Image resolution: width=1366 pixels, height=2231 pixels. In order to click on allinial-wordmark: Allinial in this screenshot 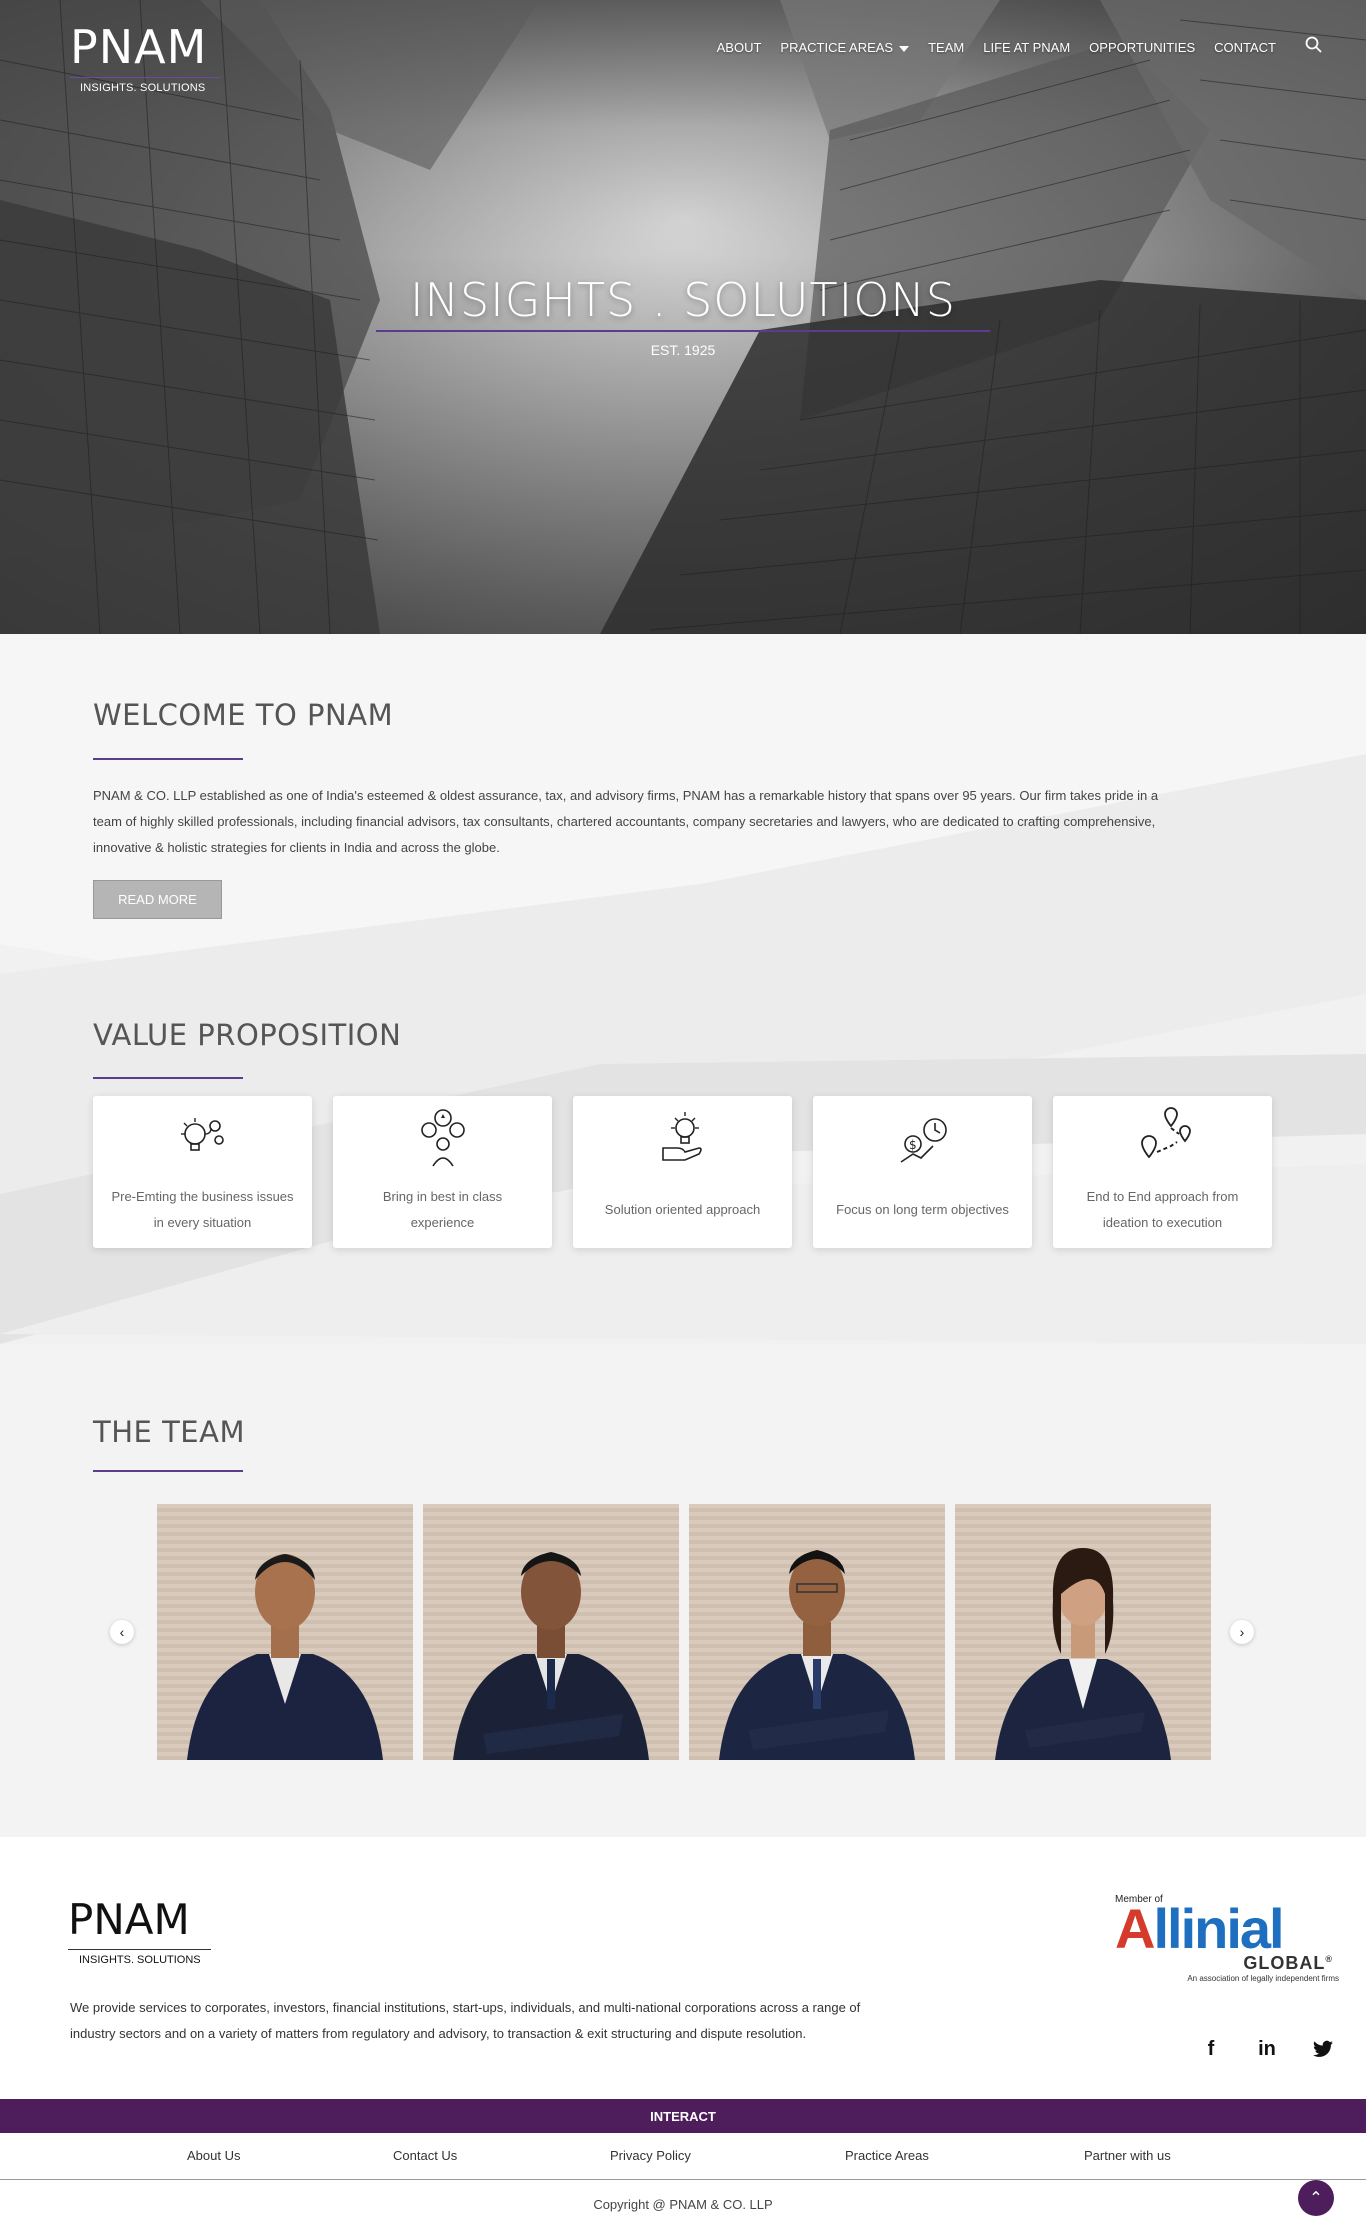, I will do `click(1230, 1929)`.